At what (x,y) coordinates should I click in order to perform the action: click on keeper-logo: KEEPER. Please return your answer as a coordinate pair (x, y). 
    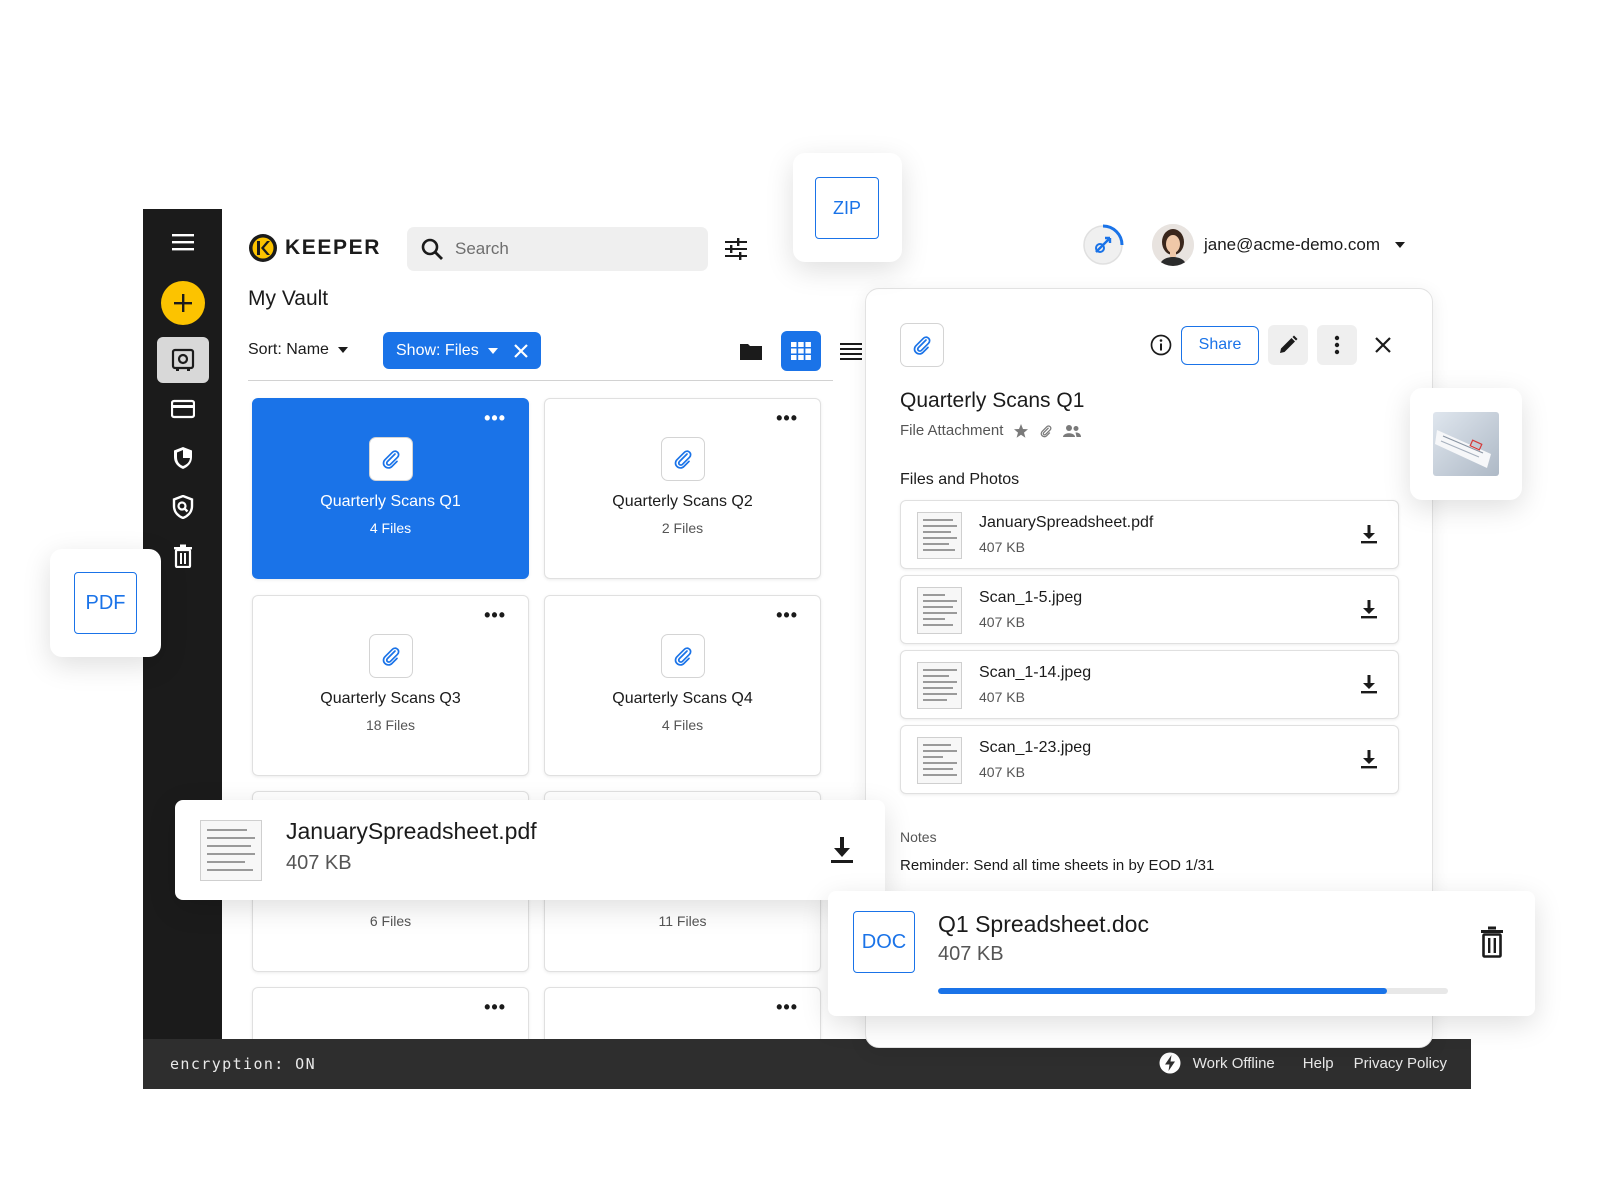
    Looking at the image, I should click on (314, 248).